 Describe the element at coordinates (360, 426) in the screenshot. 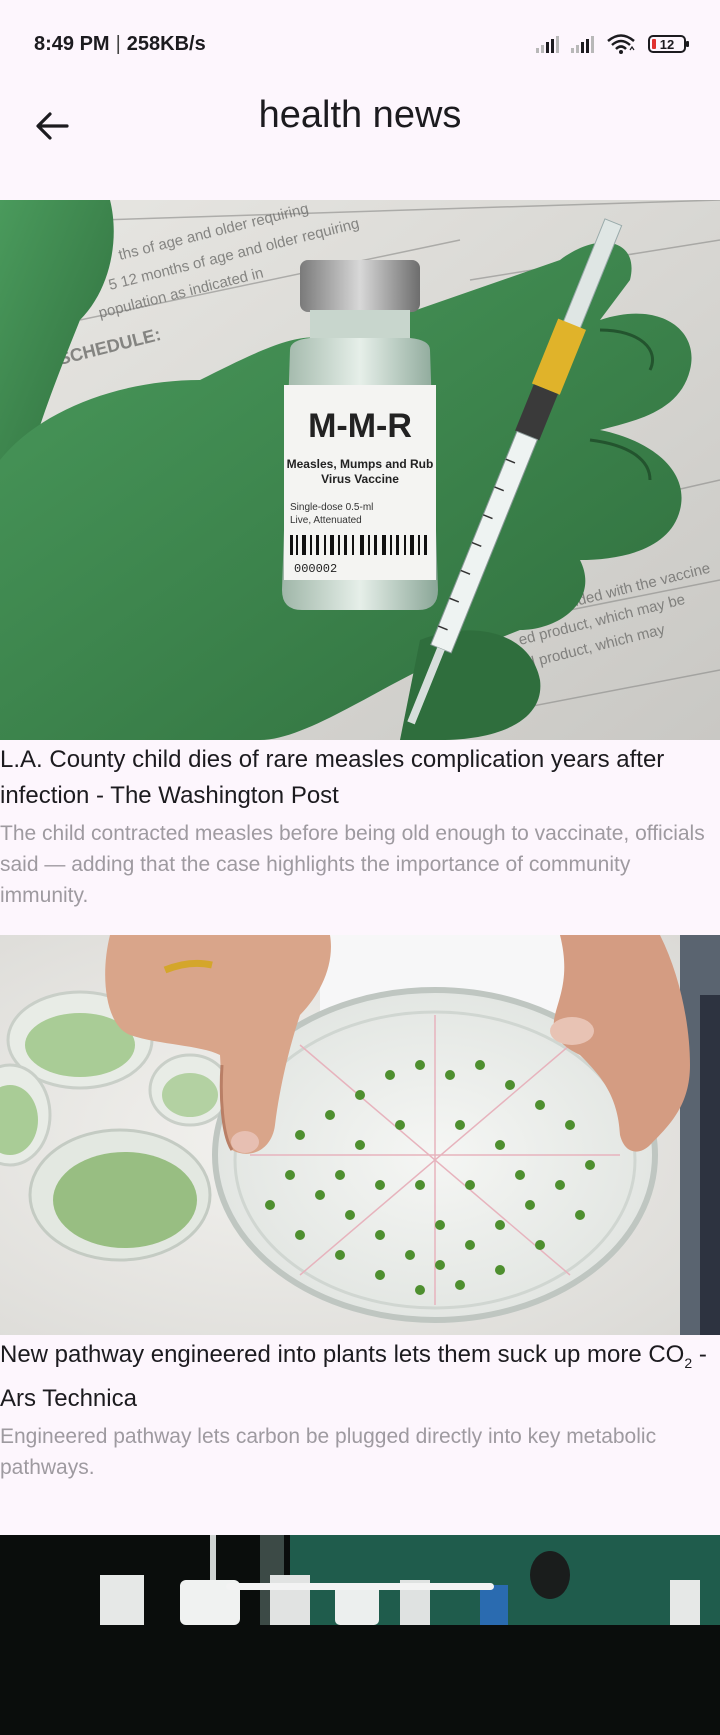

I see `vial-brand: M-M-R` at that location.